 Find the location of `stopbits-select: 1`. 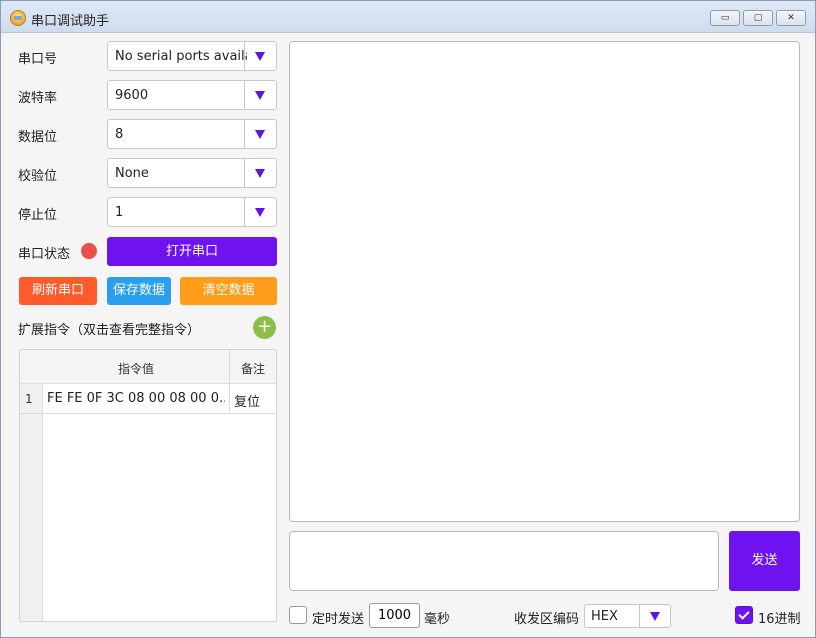

stopbits-select: 1 is located at coordinates (192, 212).